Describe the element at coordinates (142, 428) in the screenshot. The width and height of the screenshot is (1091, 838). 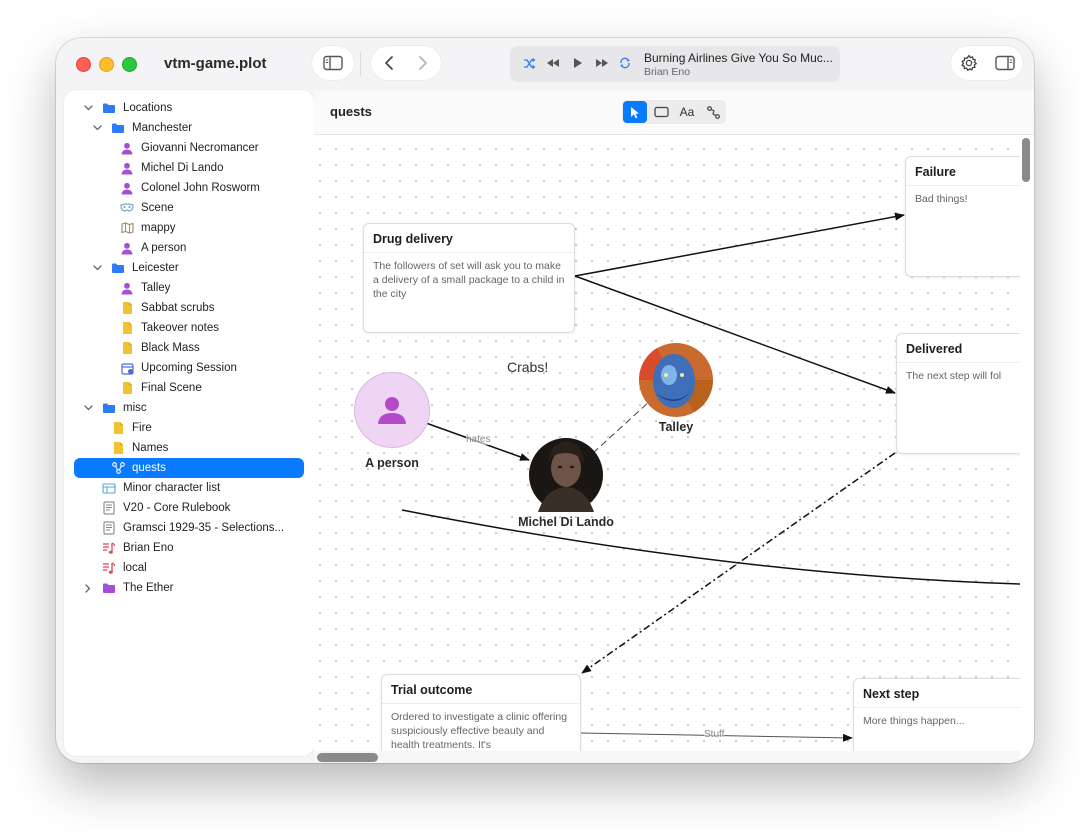
I see `sidebar-item-label: Fire` at that location.